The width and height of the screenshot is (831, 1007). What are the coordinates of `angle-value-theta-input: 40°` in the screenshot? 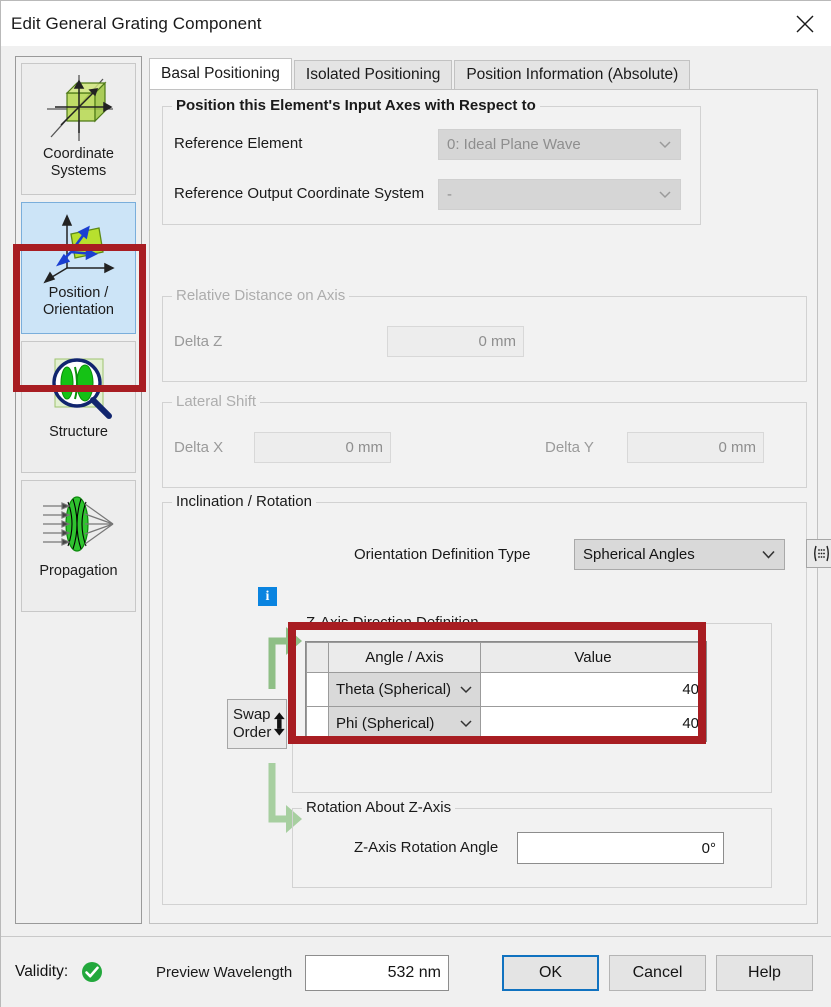 It's located at (593, 689).